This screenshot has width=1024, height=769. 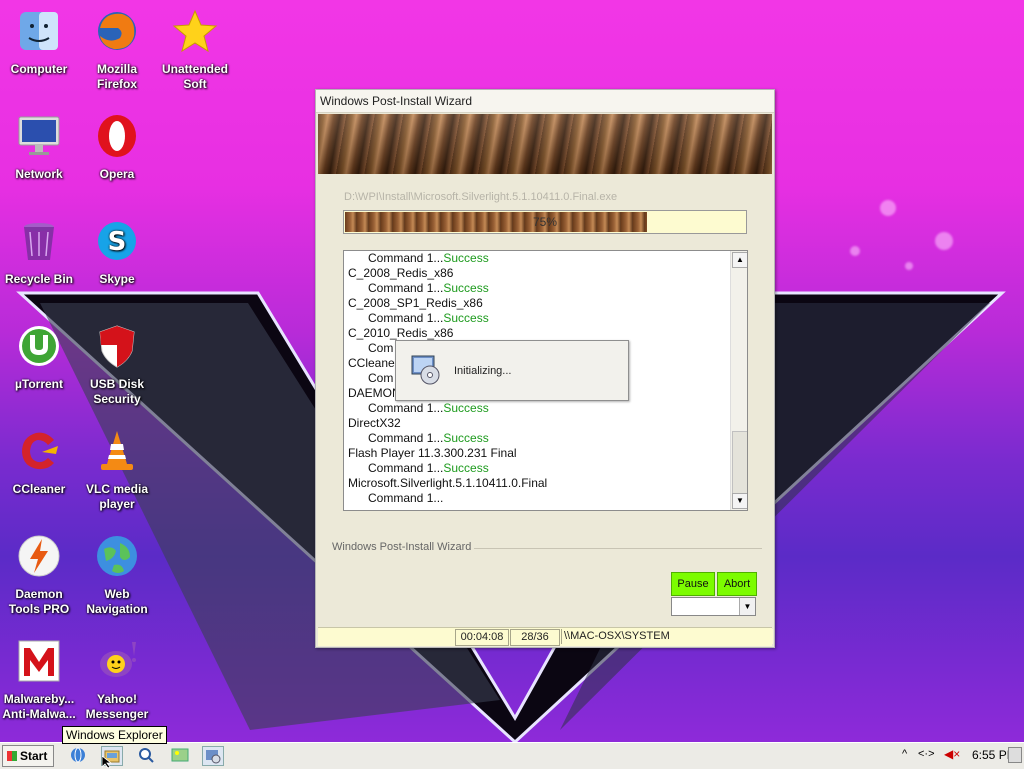 I want to click on log-line-text: CCleane, so click(x=371, y=363).